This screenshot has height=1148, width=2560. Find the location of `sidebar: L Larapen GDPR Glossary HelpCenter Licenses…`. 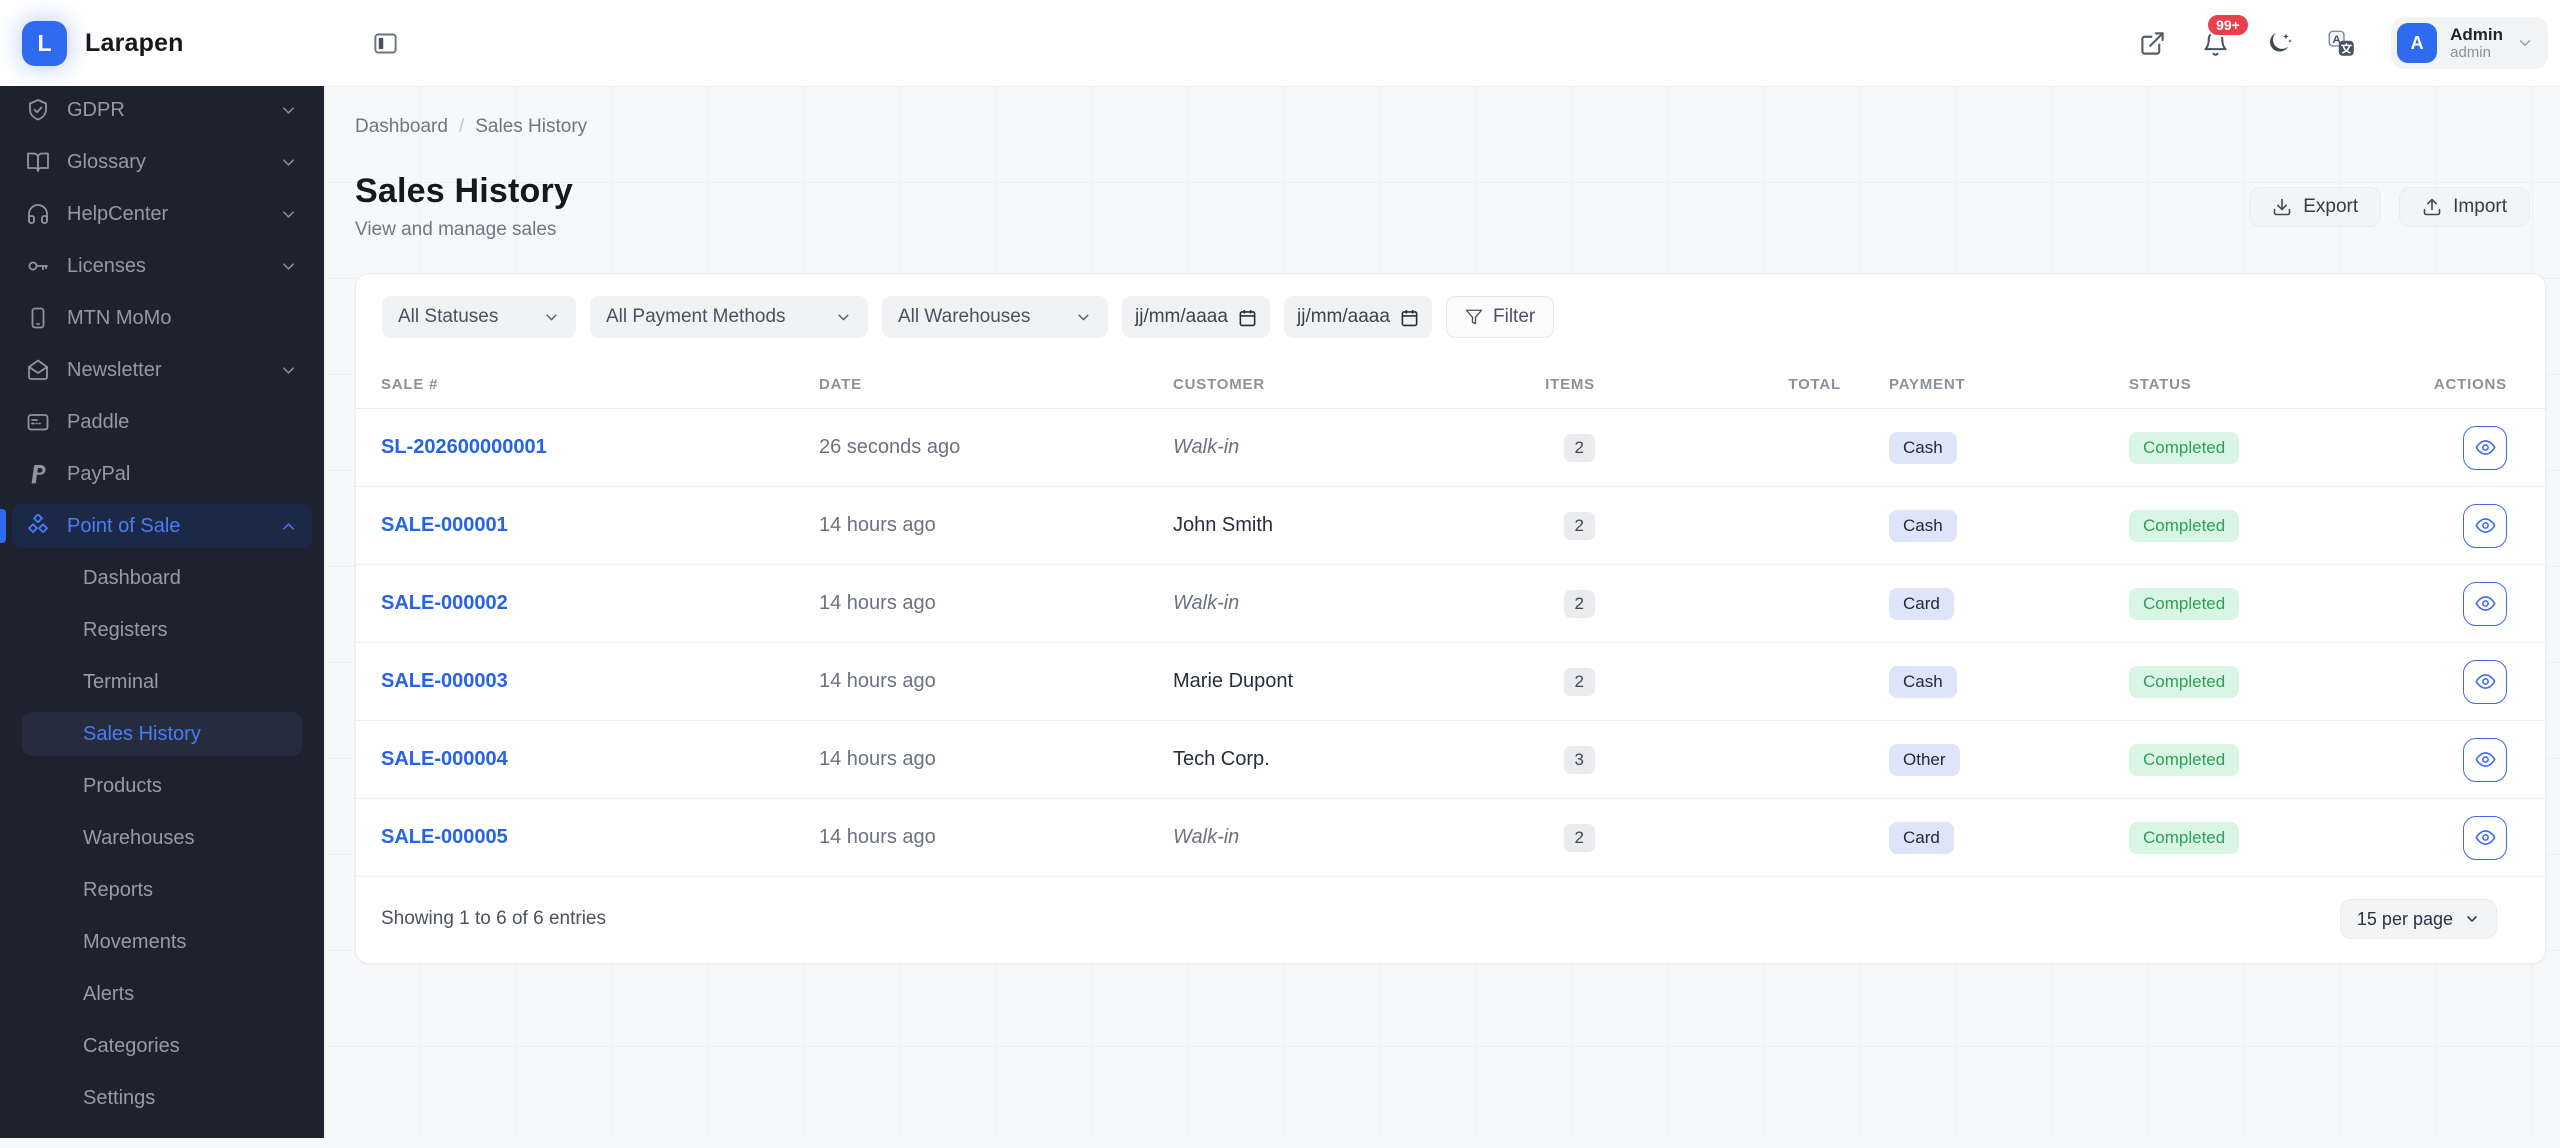

sidebar: L Larapen GDPR Glossary HelpCenter Licenses… is located at coordinates (162, 569).